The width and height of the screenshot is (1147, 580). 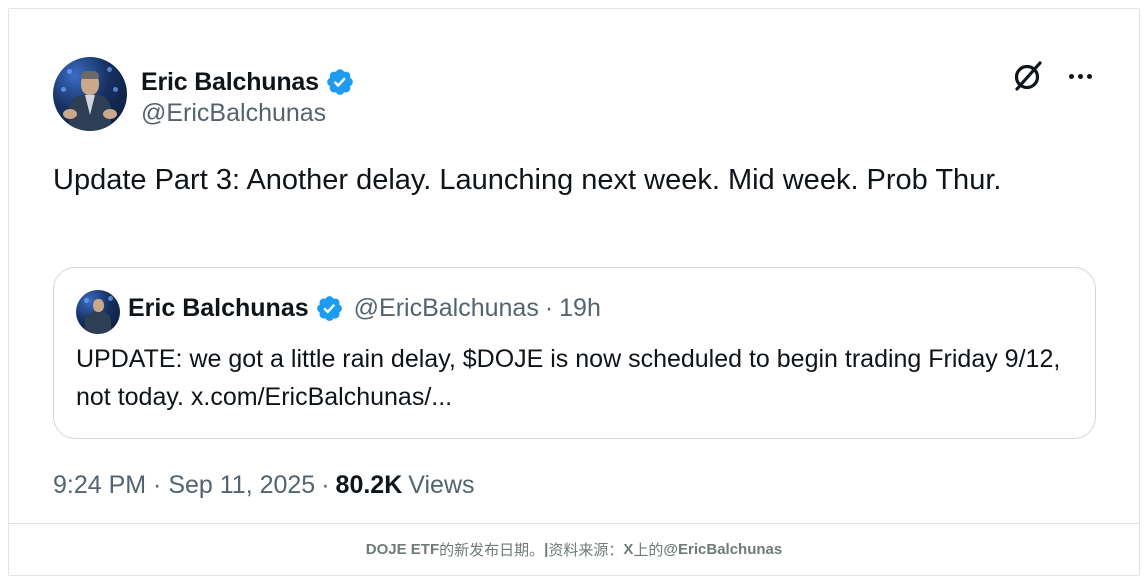 What do you see at coordinates (586, 550) in the screenshot?
I see `caption-source-label: 资料来源：` at bounding box center [586, 550].